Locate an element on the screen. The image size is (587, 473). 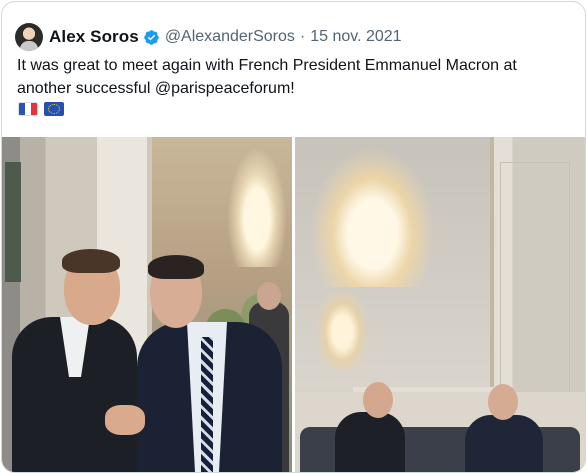
author-name: Alex Soros is located at coordinates (94, 37).